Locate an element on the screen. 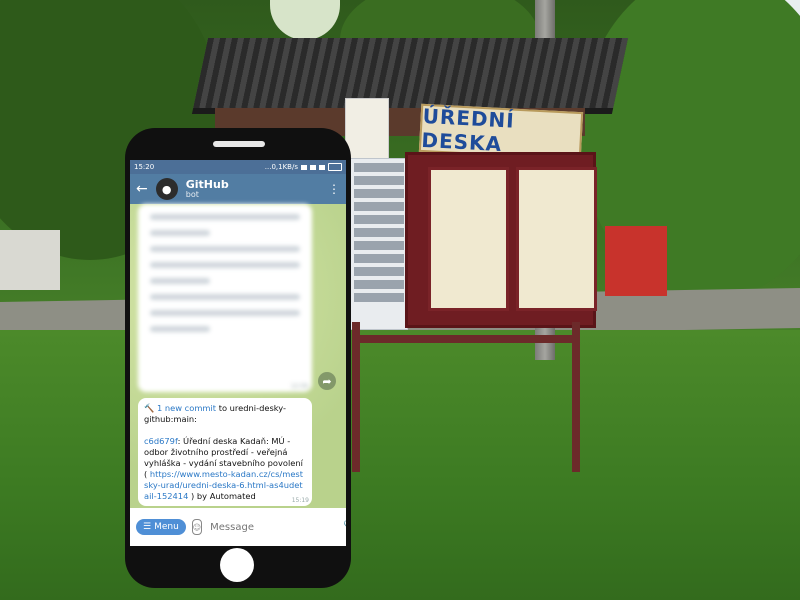 This screenshot has height=600, width=800. chat-subtitle: bot is located at coordinates (192, 194).